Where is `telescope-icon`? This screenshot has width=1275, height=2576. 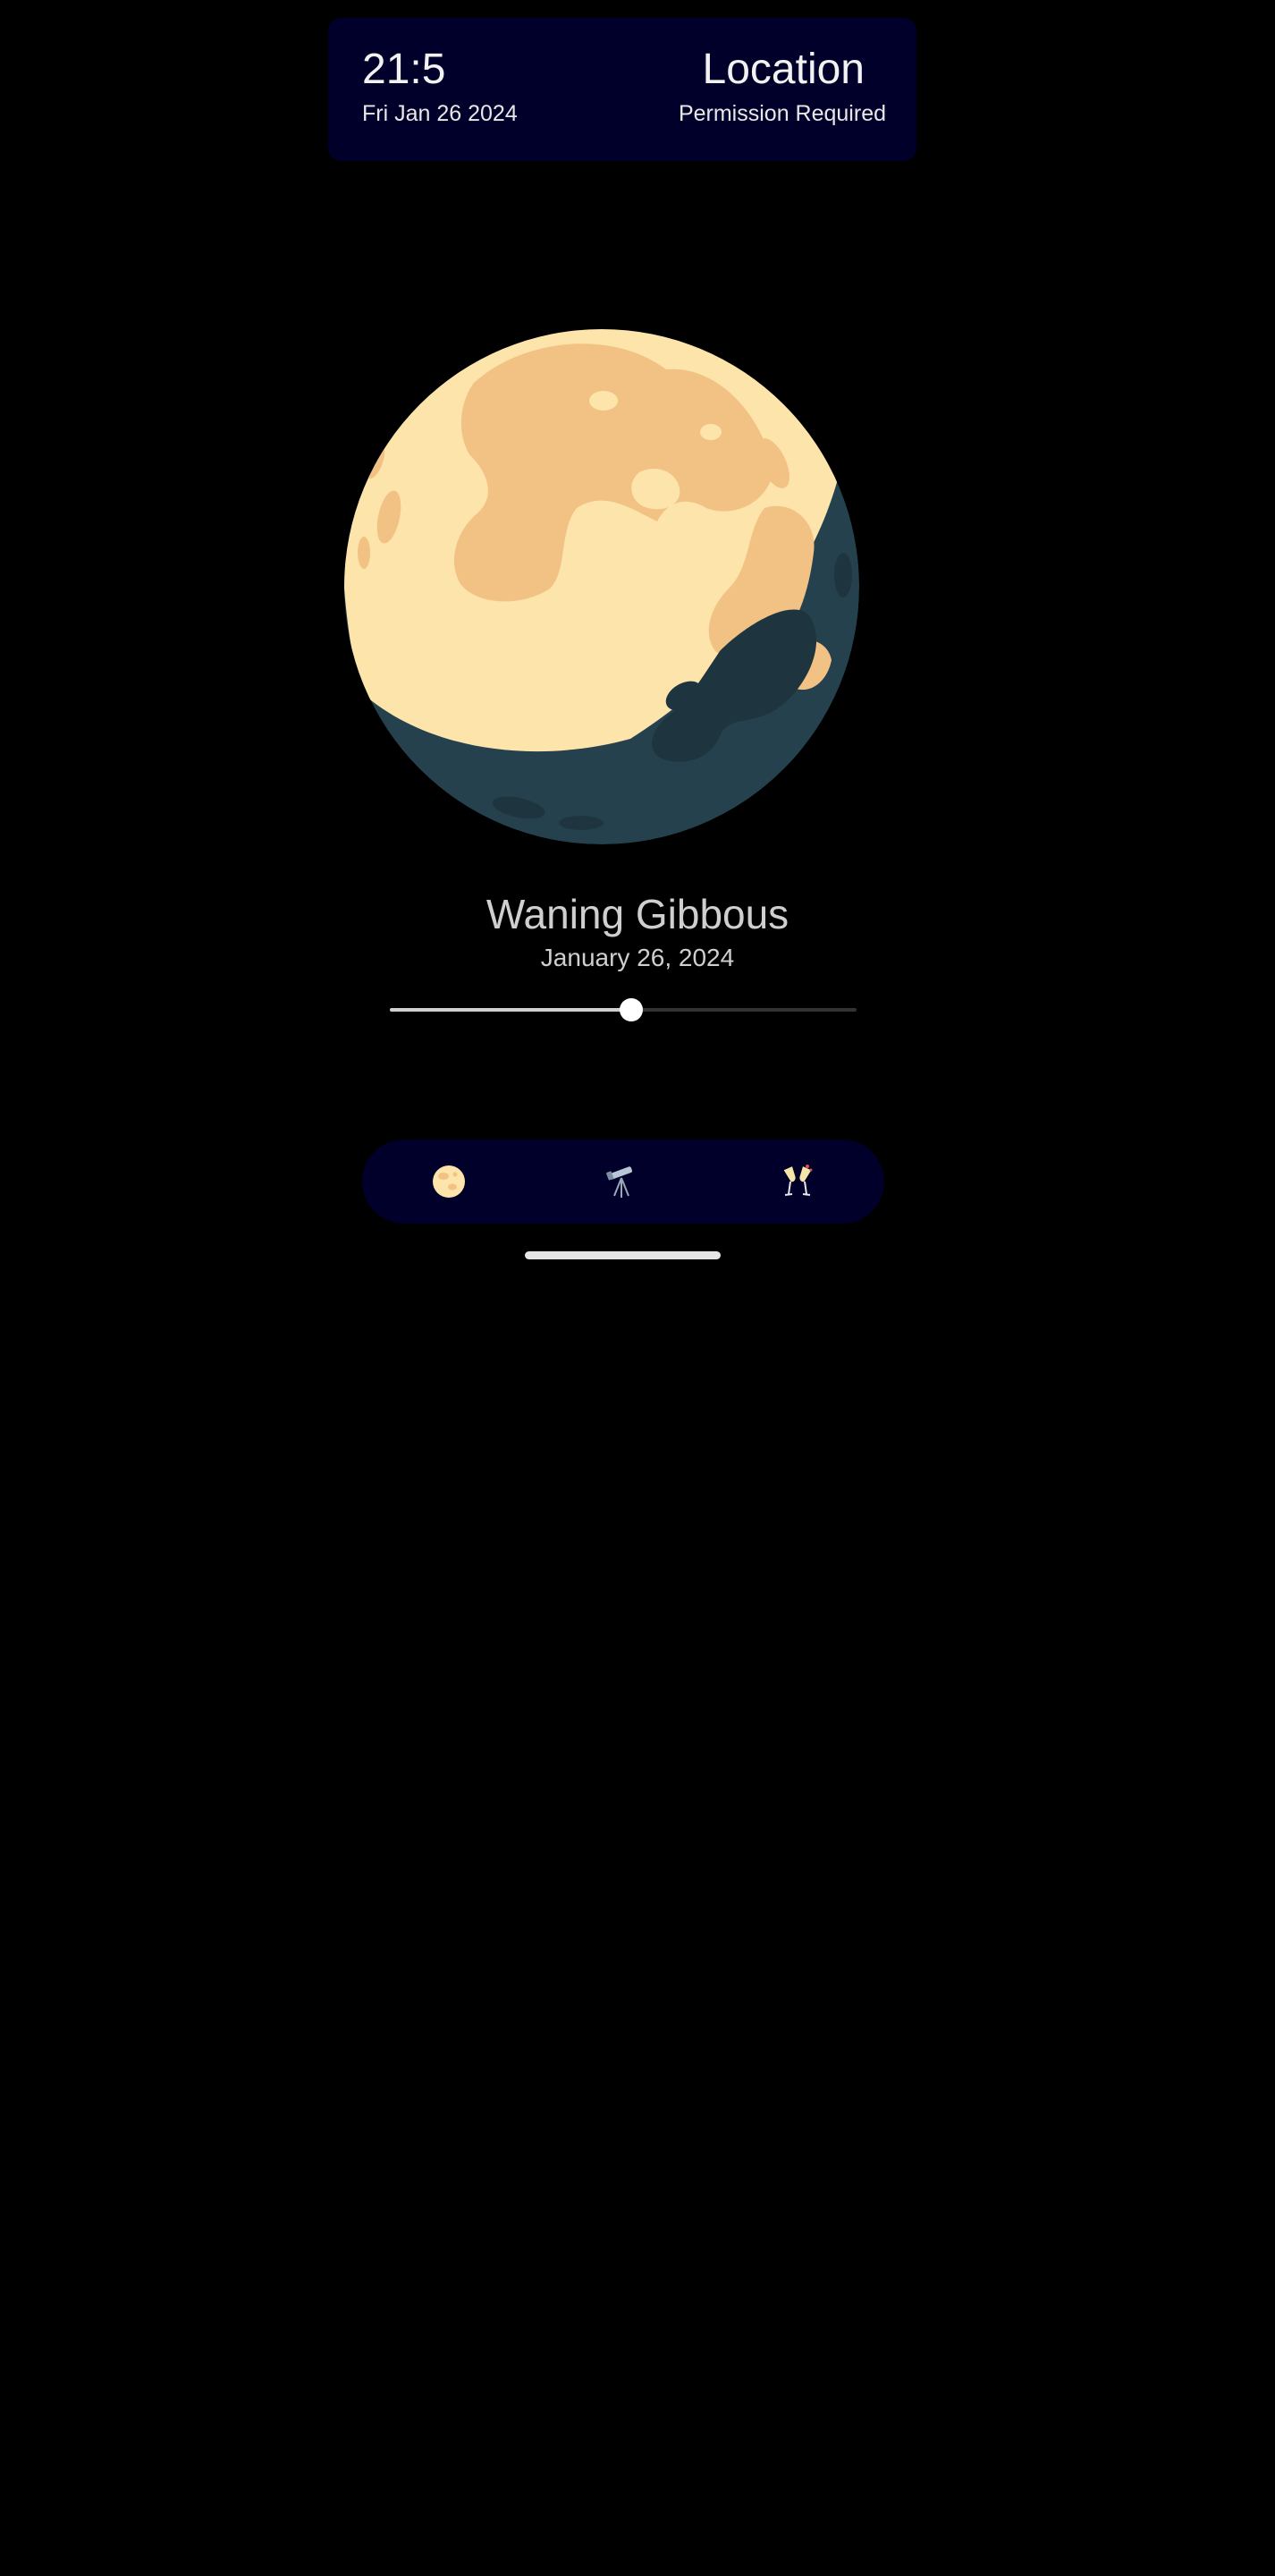
telescope-icon is located at coordinates (619, 1182).